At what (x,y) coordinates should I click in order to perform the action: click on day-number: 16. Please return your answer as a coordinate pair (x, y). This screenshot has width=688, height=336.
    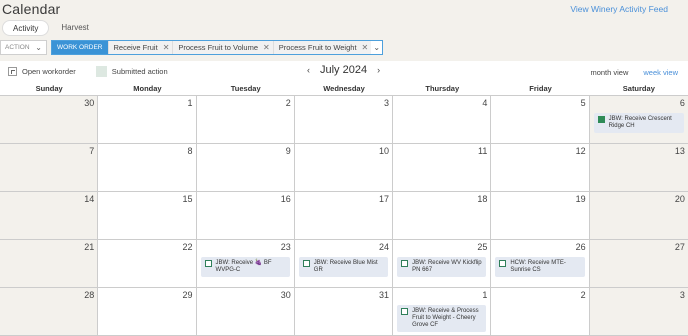
    Looking at the image, I should click on (285, 199).